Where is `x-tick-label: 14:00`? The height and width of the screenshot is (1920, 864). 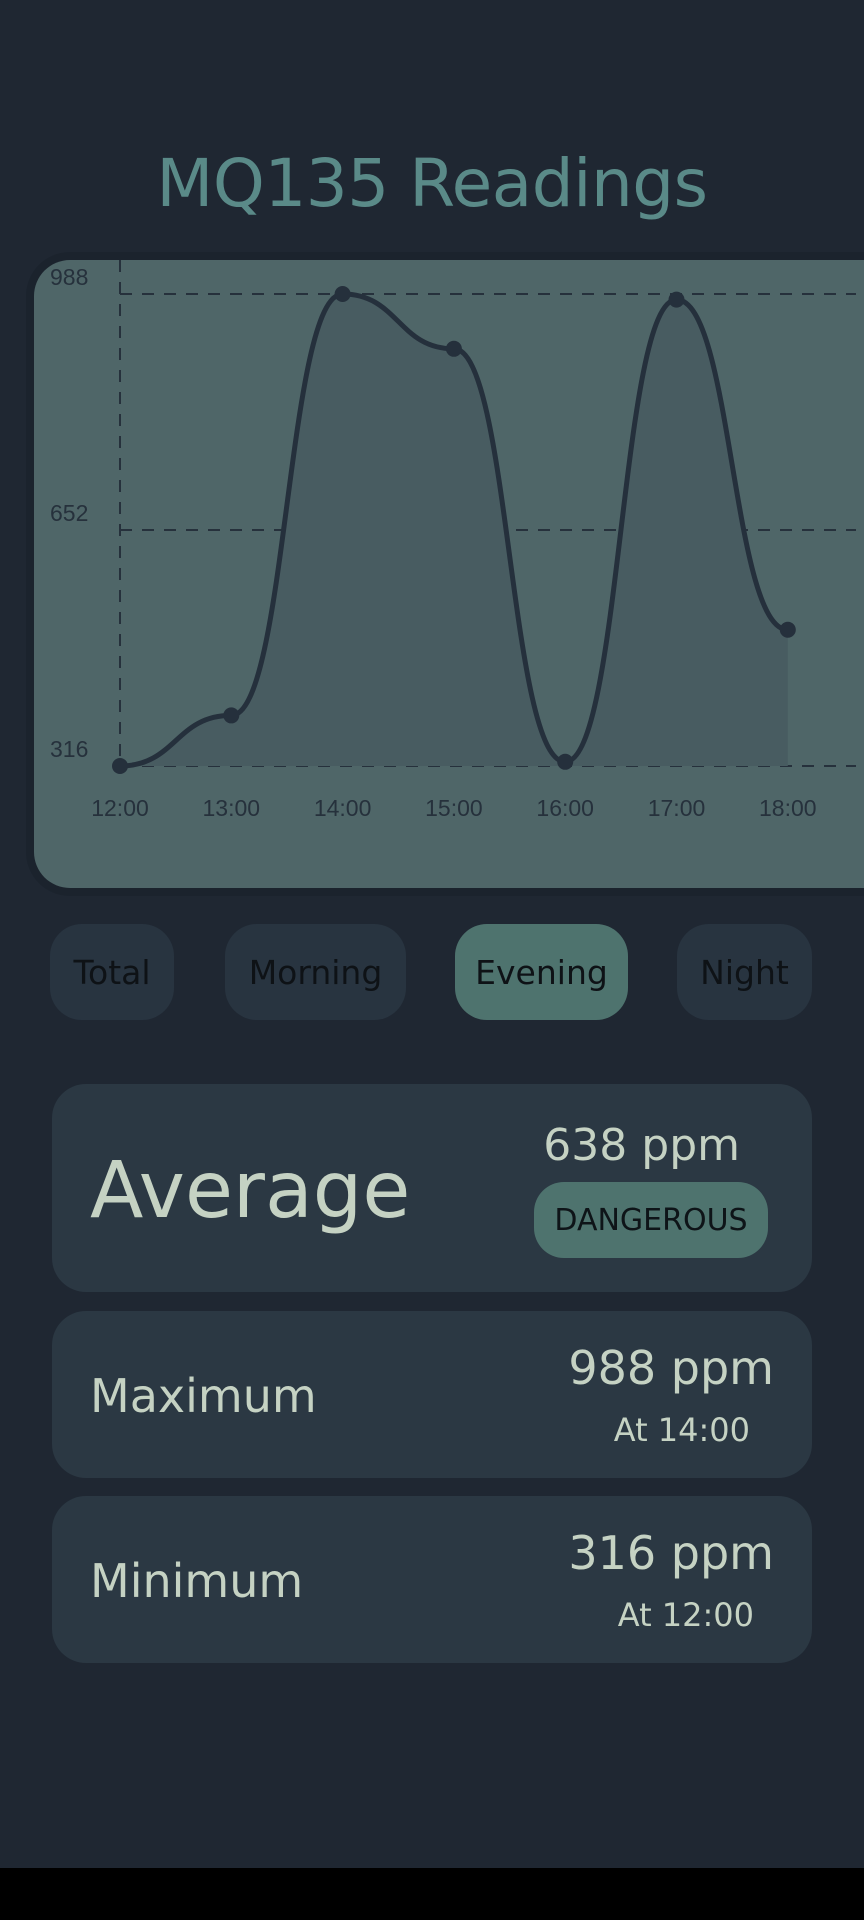 x-tick-label: 14:00 is located at coordinates (343, 808).